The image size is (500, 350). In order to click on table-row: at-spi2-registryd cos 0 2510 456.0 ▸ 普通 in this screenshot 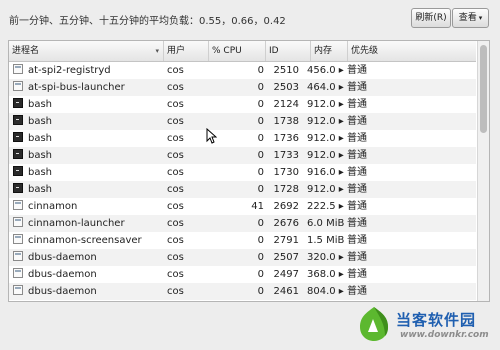, I will do `click(242, 70)`.